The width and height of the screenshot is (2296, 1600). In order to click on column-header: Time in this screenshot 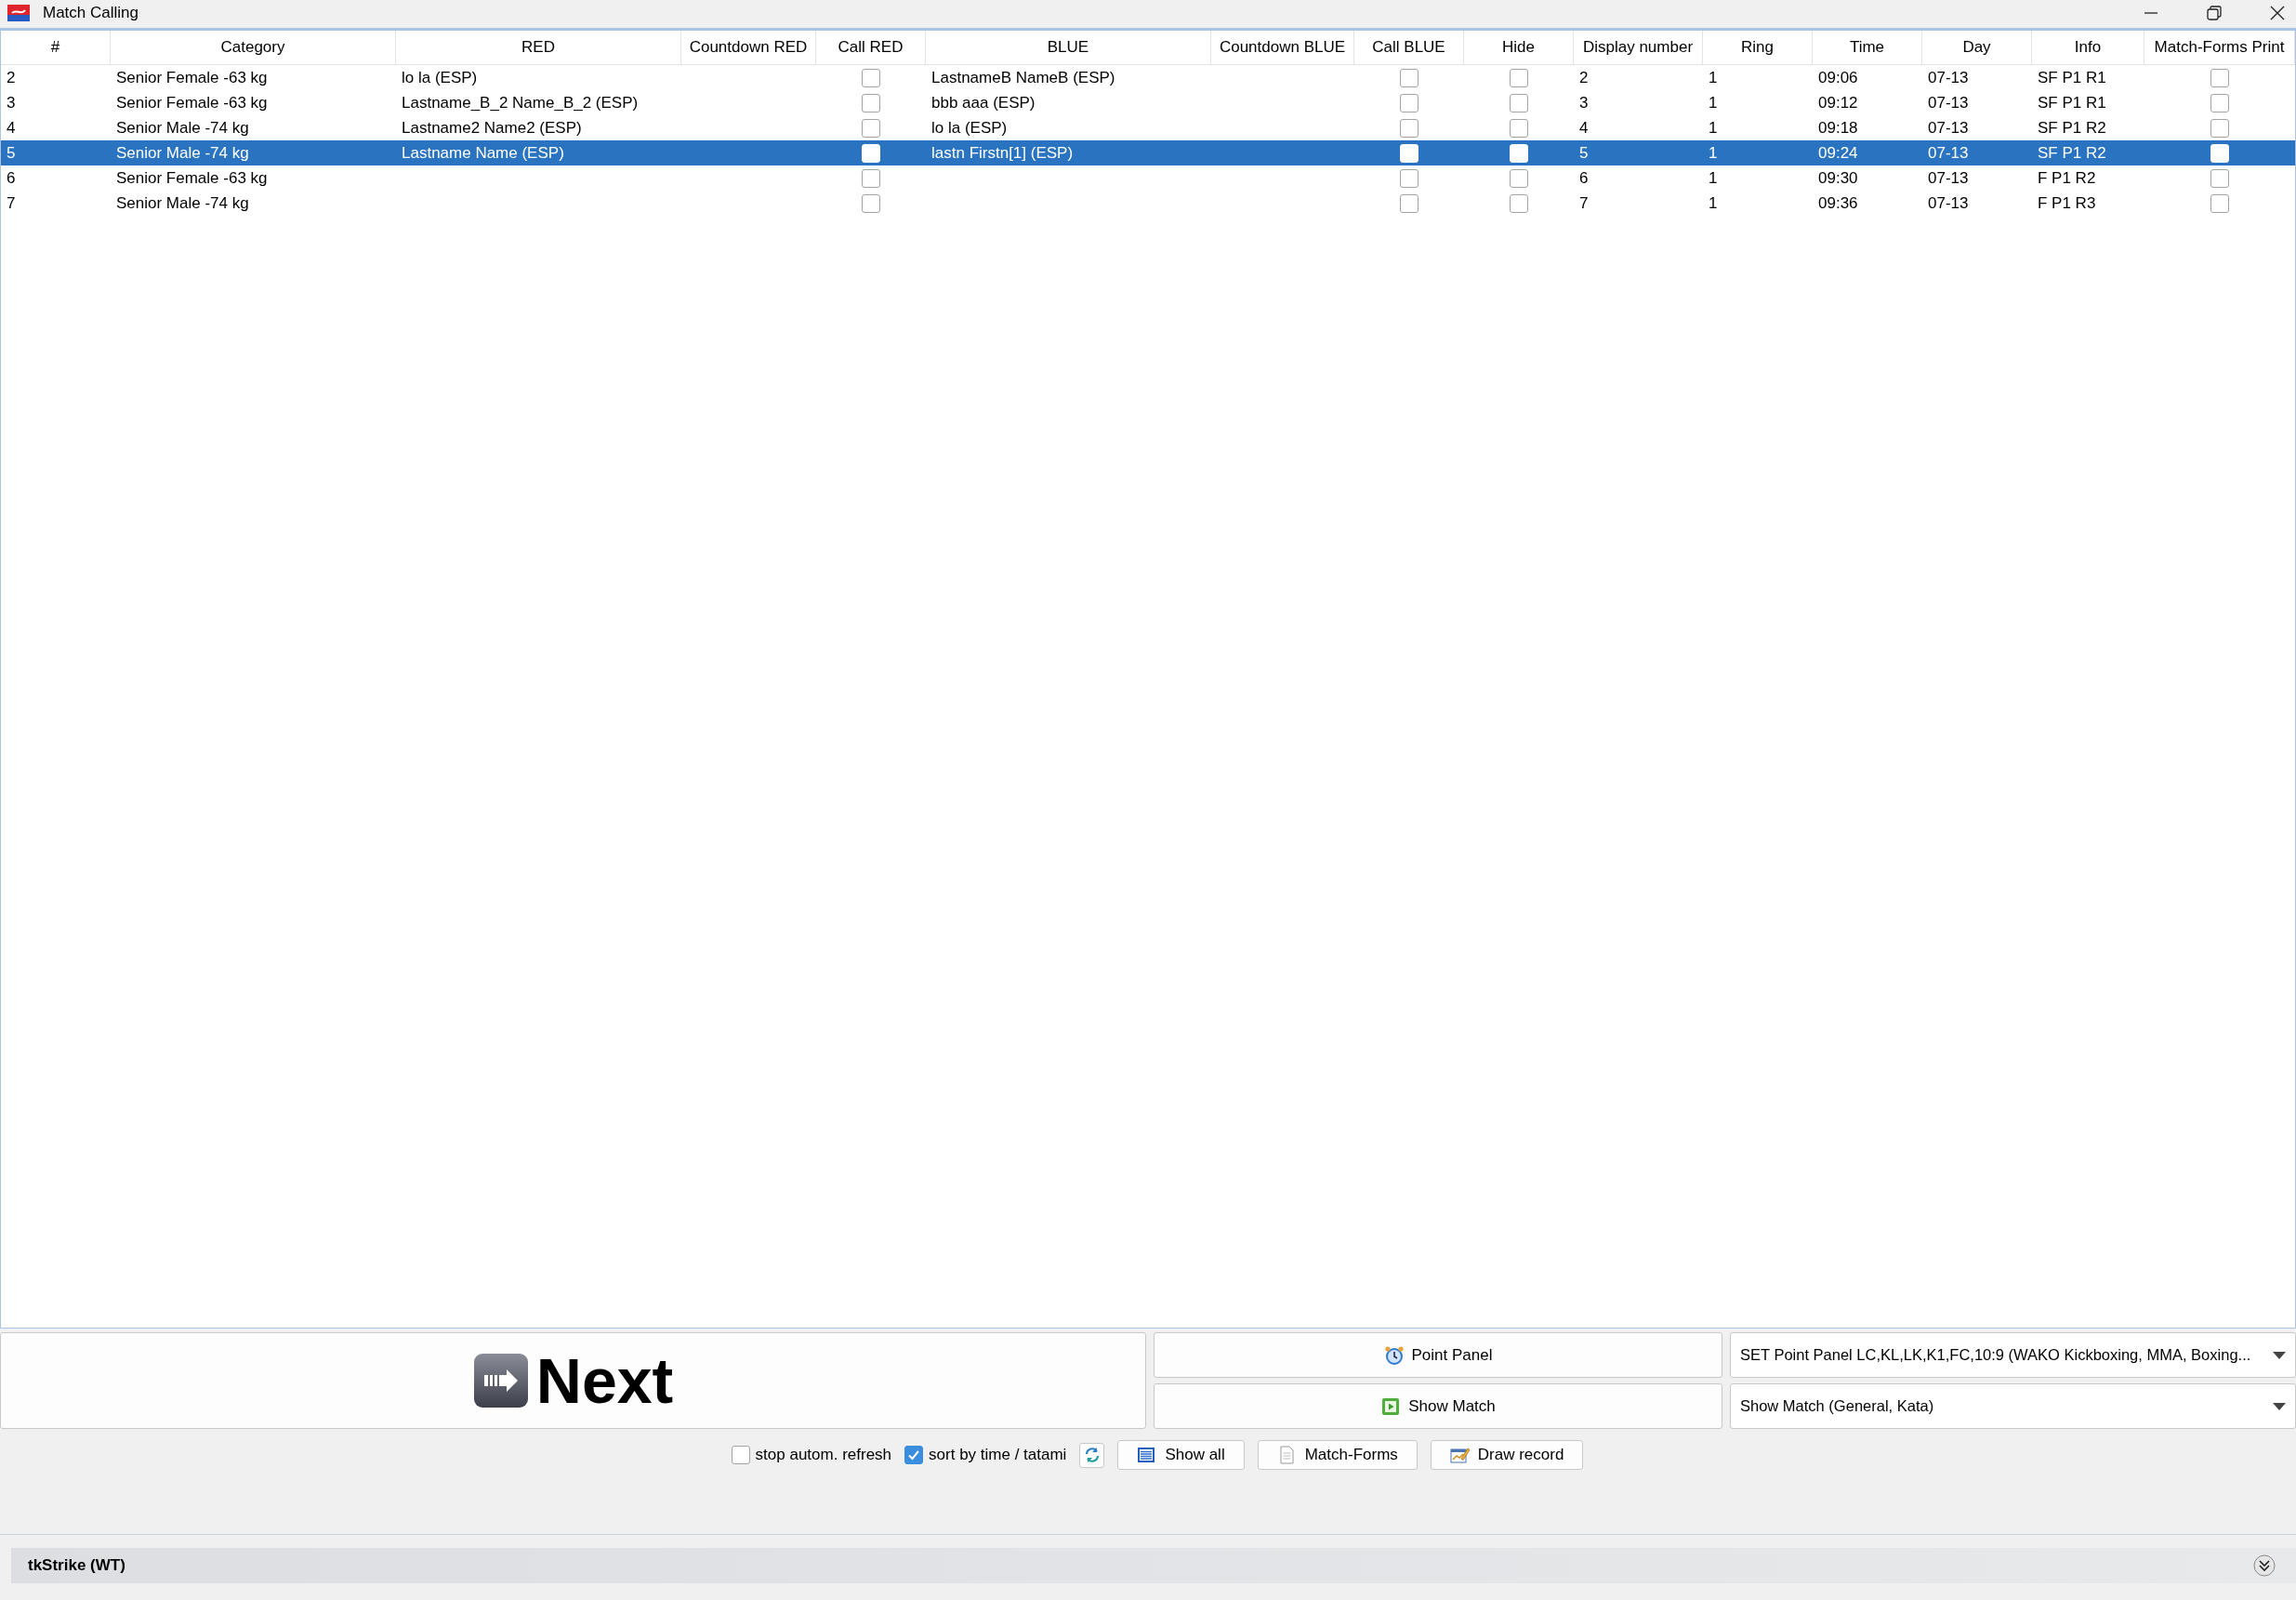, I will do `click(1868, 47)`.